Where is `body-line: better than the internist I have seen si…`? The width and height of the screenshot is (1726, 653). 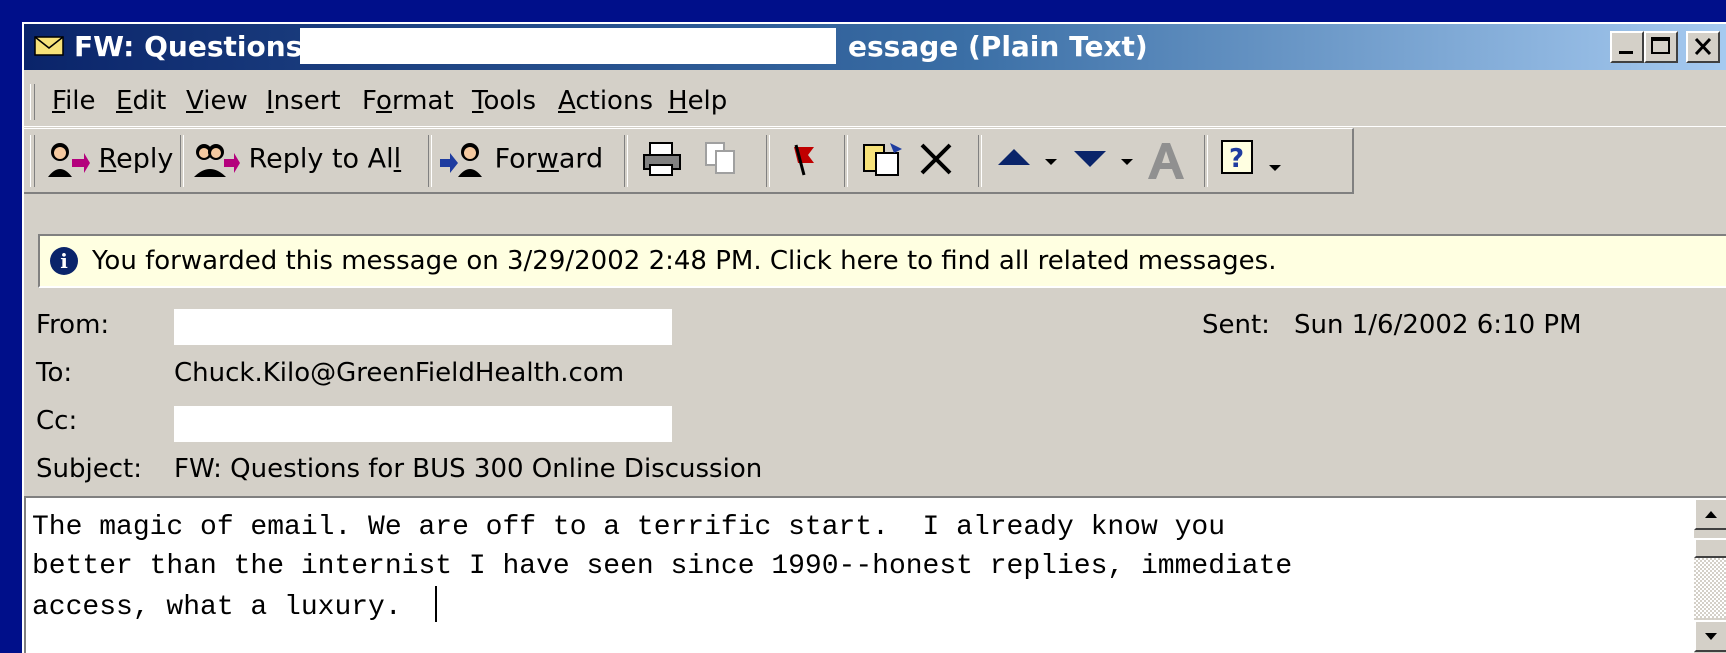
body-line: better than the internist I have seen si… is located at coordinates (662, 566).